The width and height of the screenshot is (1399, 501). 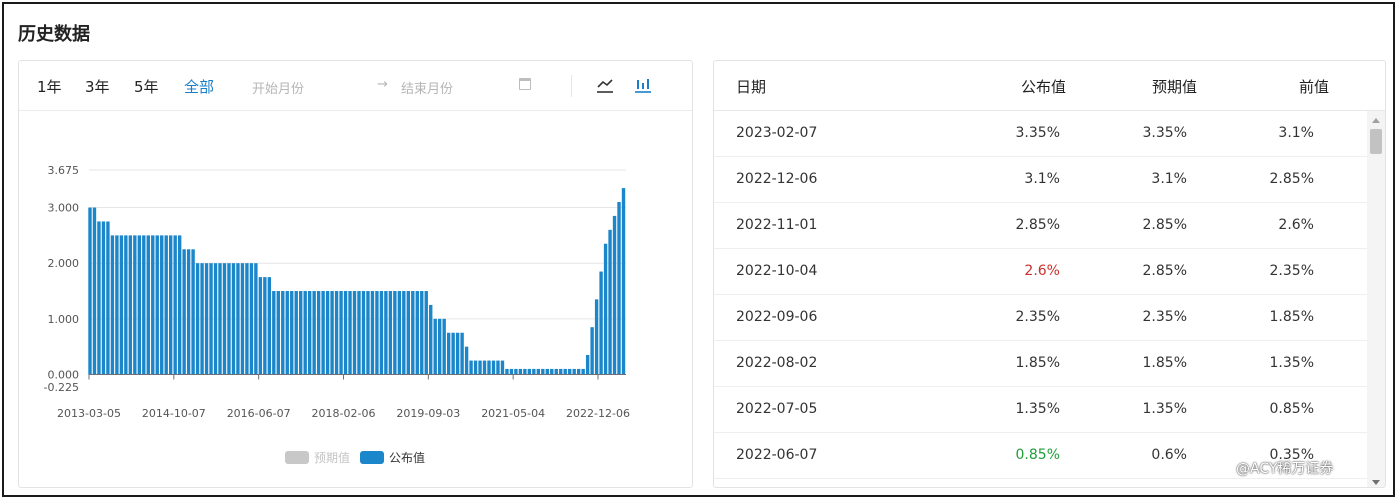 I want to click on cell-actual: 0.85%, so click(x=1037, y=455).